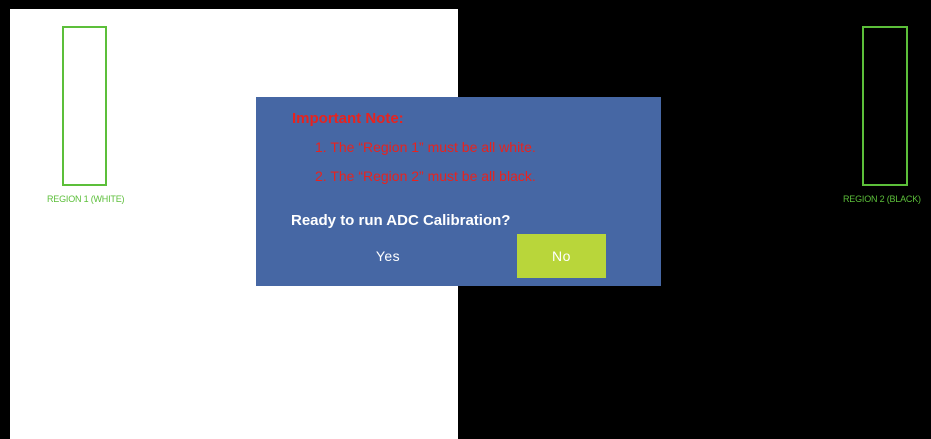 The image size is (931, 439). I want to click on yes-button: Yes, so click(388, 256).